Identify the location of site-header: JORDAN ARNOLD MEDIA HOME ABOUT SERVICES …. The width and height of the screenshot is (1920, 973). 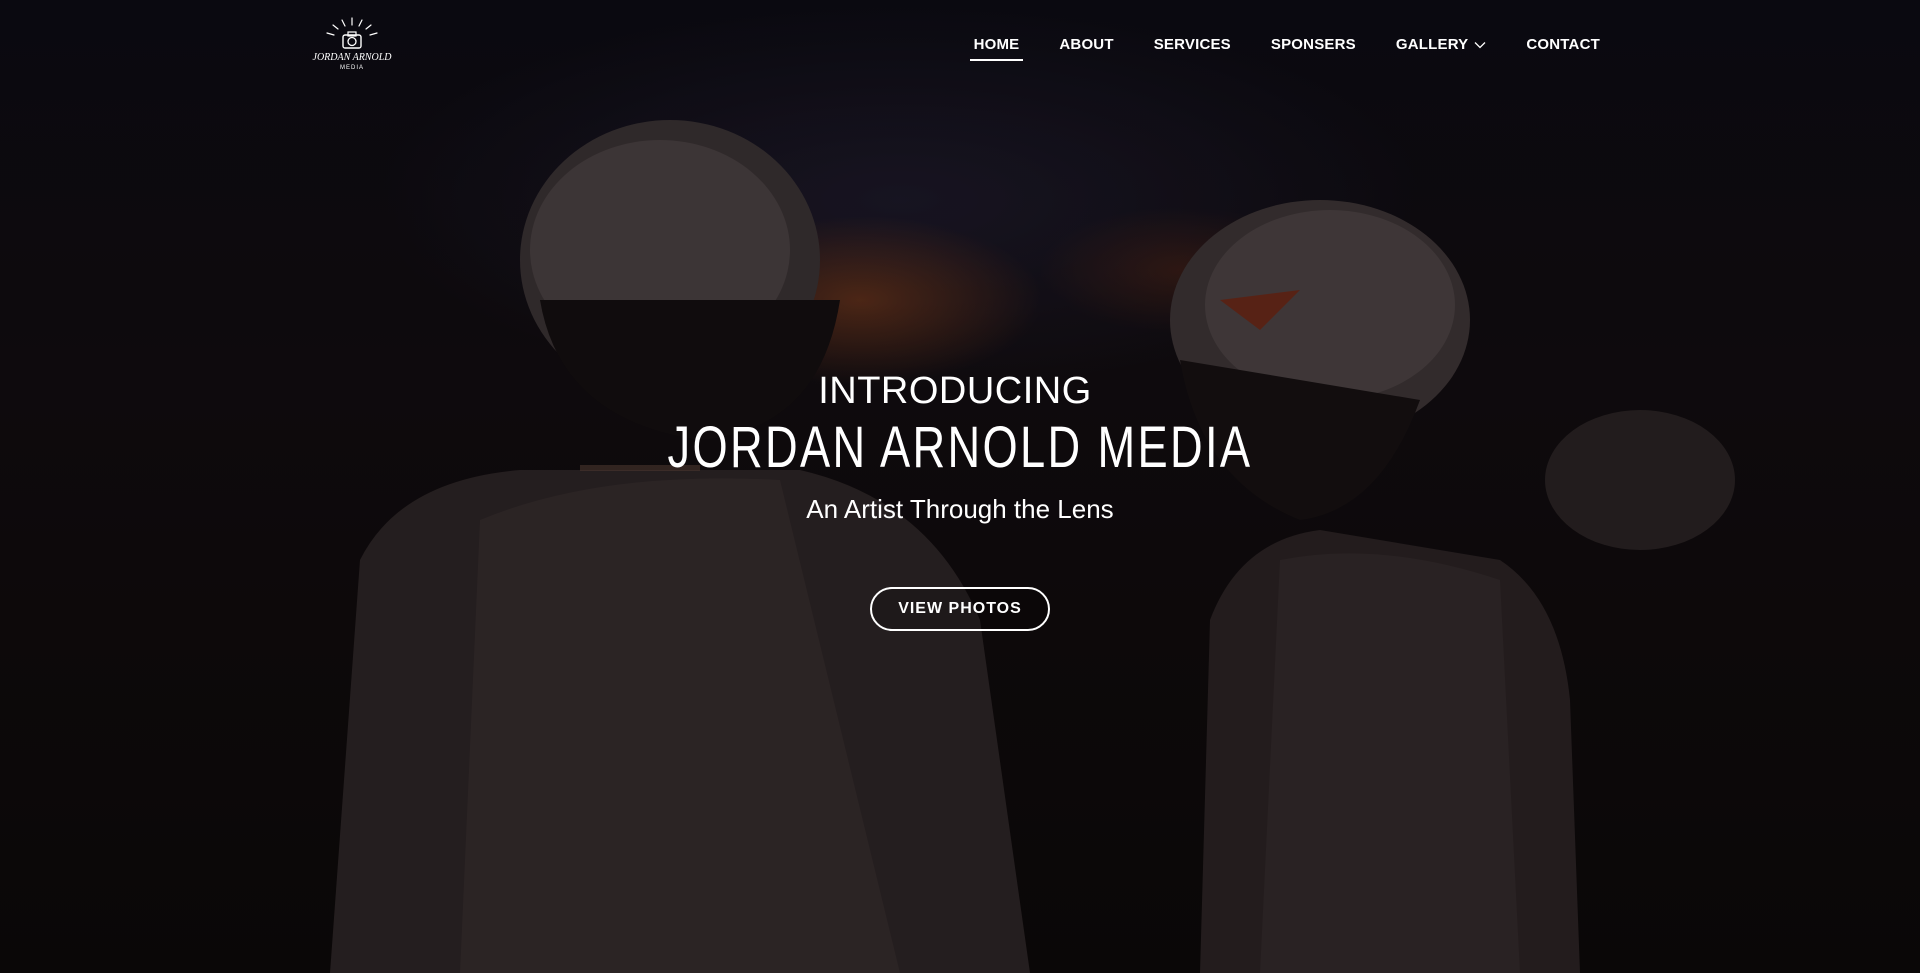
(960, 45).